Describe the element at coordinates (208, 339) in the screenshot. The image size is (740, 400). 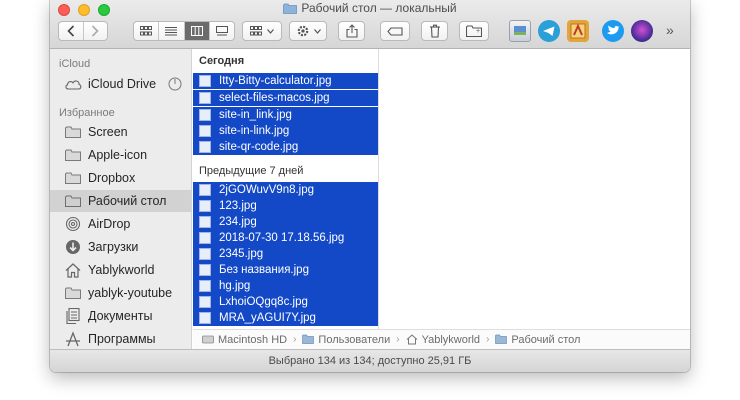
I see `disk-icon` at that location.